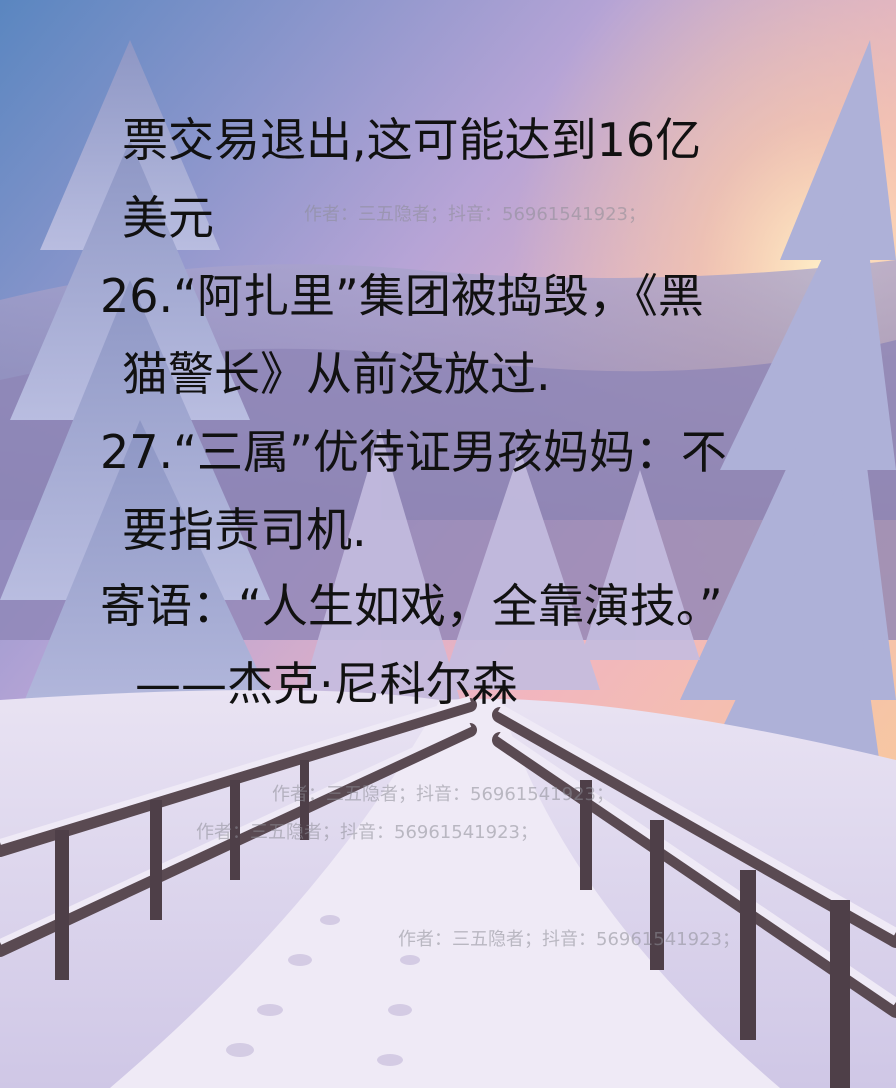 Image resolution: width=896 pixels, height=1088 pixels. Describe the element at coordinates (475, 214) in the screenshot. I see `watermark-1: 作者：三五隐者；抖音：56961541923；` at that location.